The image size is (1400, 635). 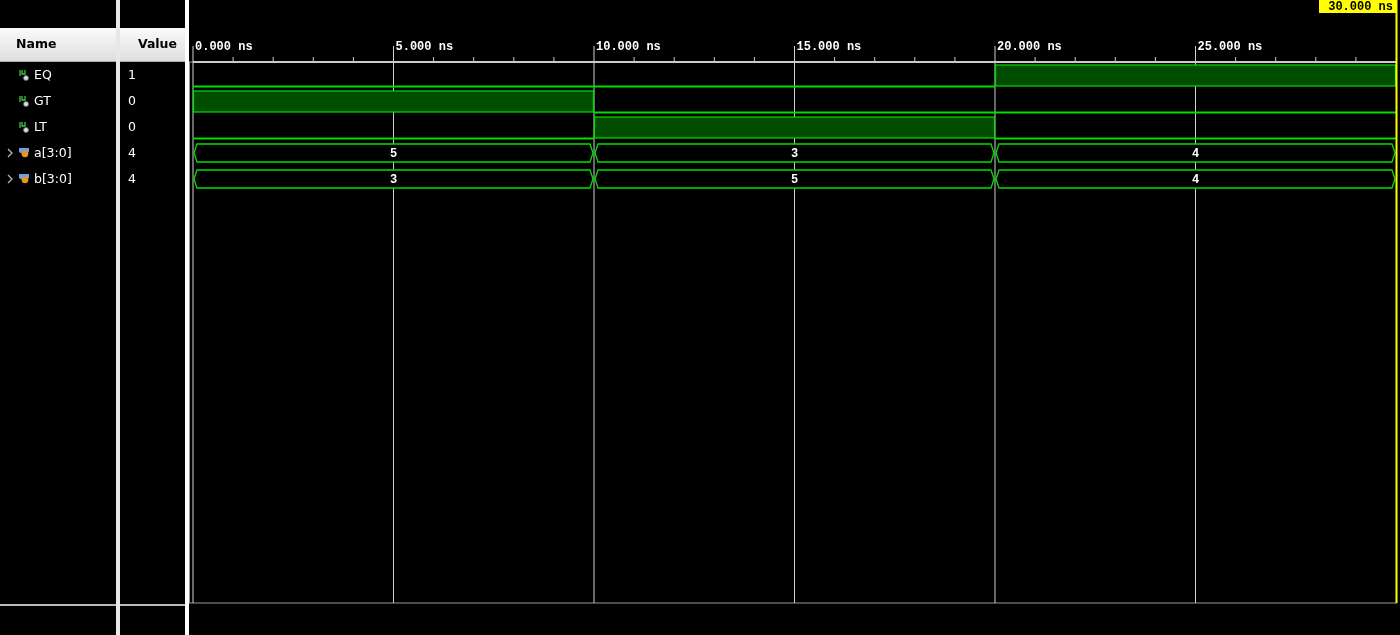 I want to click on column-header: Name, so click(x=36, y=44).